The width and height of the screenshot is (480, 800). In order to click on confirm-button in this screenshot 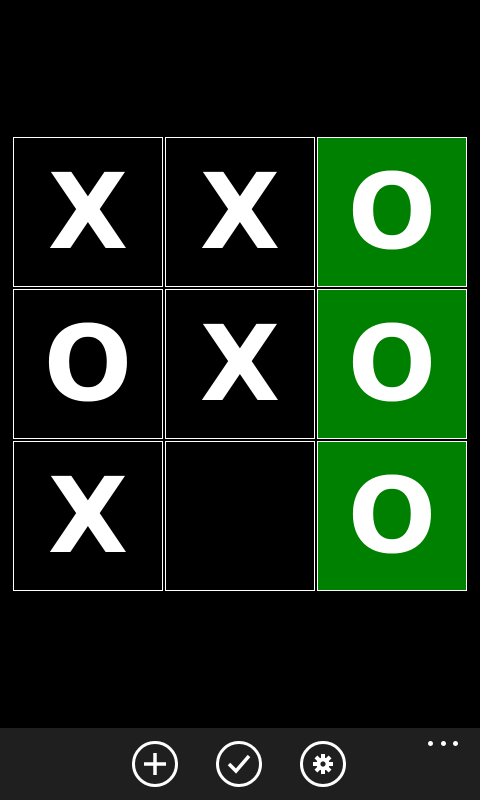, I will do `click(239, 764)`.